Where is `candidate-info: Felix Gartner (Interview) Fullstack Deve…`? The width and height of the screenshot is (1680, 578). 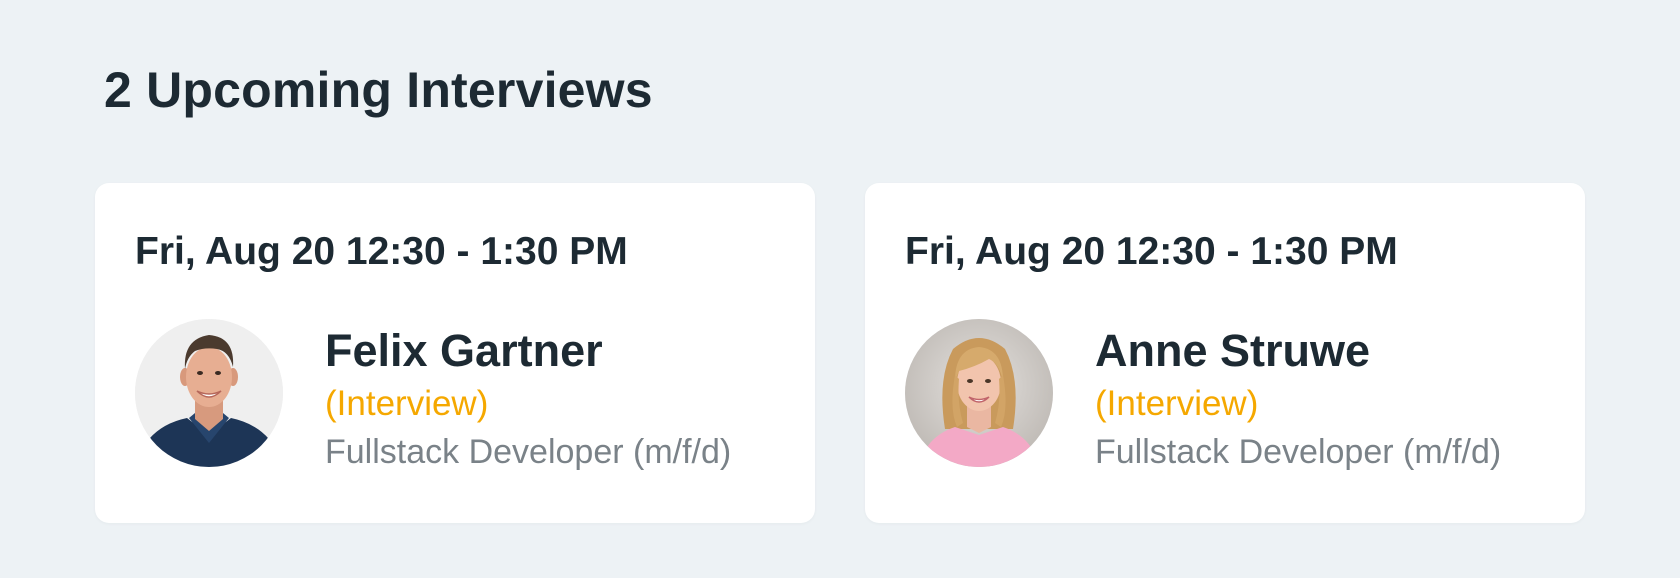
candidate-info: Felix Gartner (Interview) Fullstack Deve… is located at coordinates (528, 399).